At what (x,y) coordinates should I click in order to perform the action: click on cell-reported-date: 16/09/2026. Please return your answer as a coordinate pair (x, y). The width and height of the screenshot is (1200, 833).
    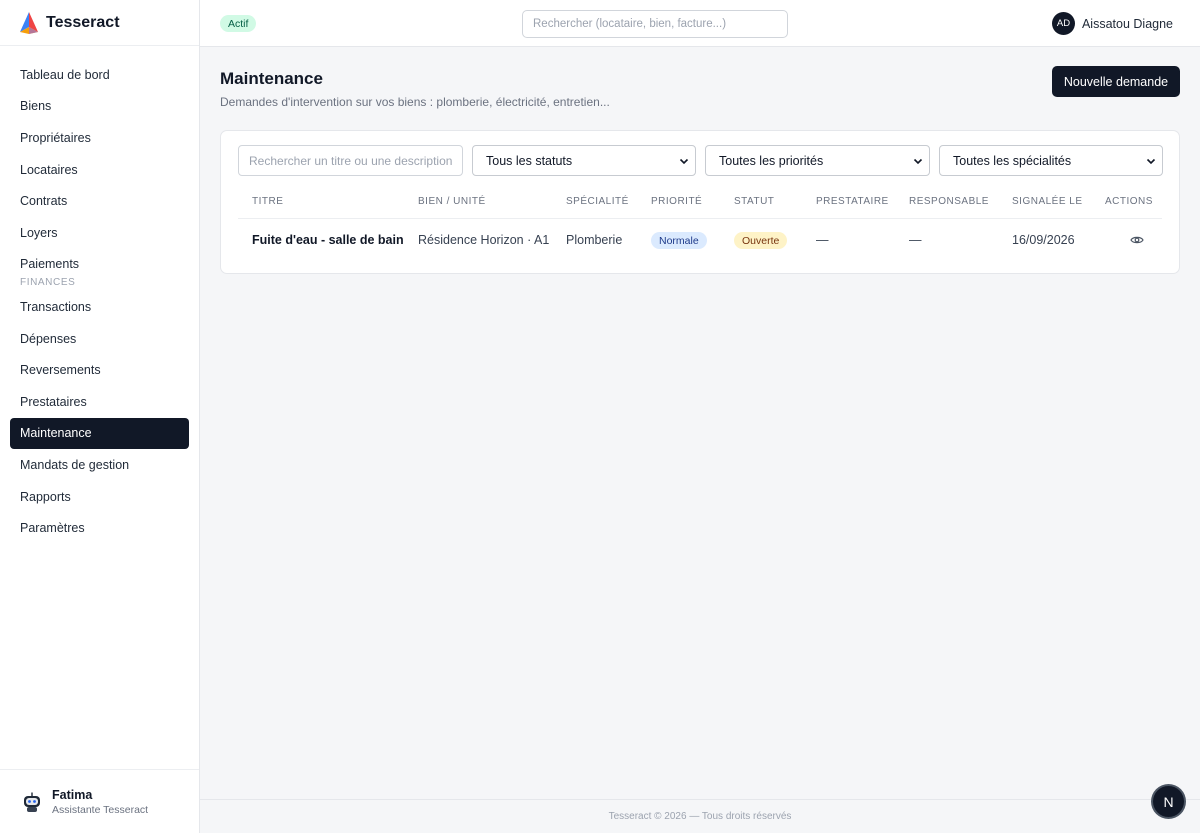
    Looking at the image, I should click on (1043, 240).